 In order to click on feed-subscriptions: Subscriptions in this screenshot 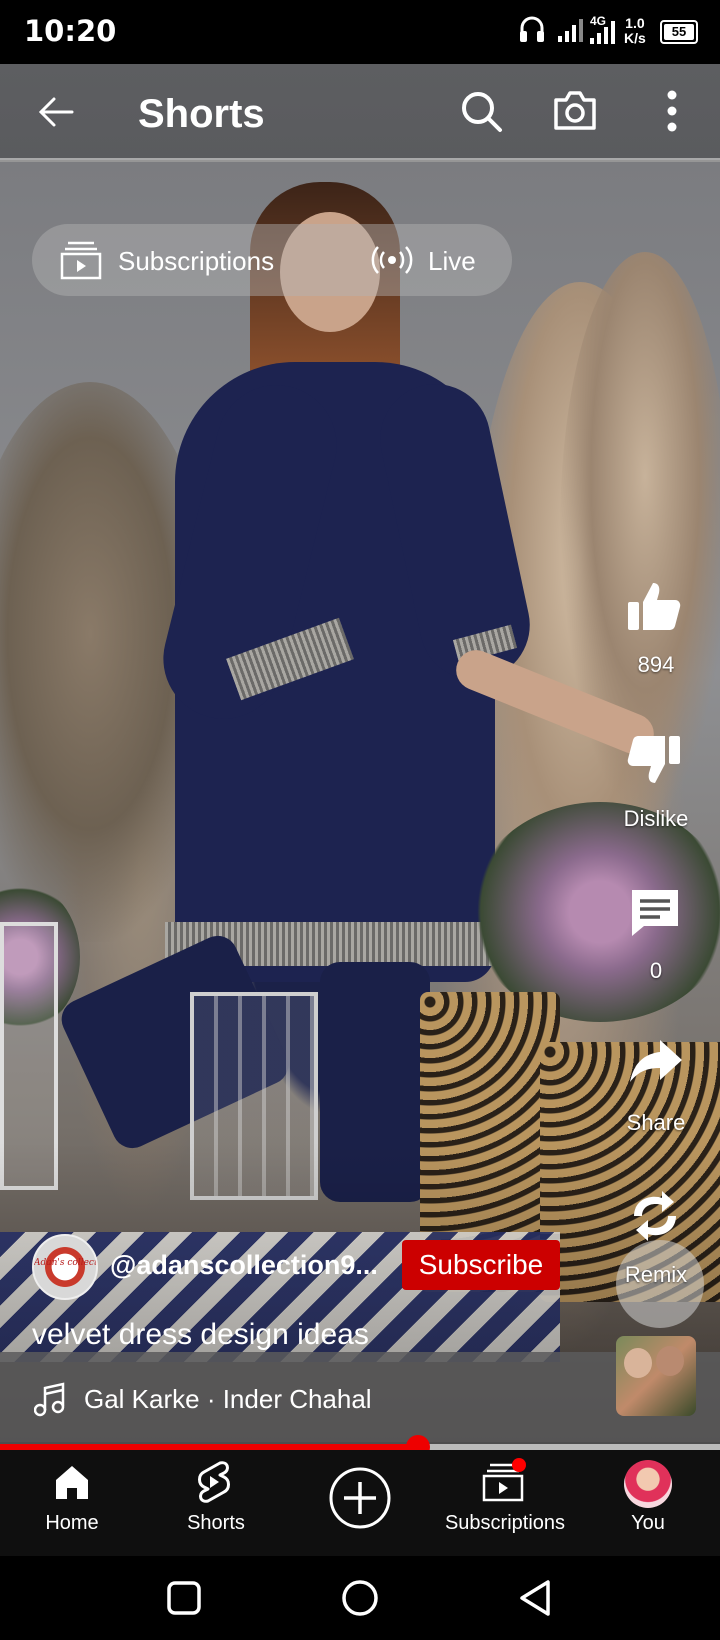, I will do `click(196, 261)`.